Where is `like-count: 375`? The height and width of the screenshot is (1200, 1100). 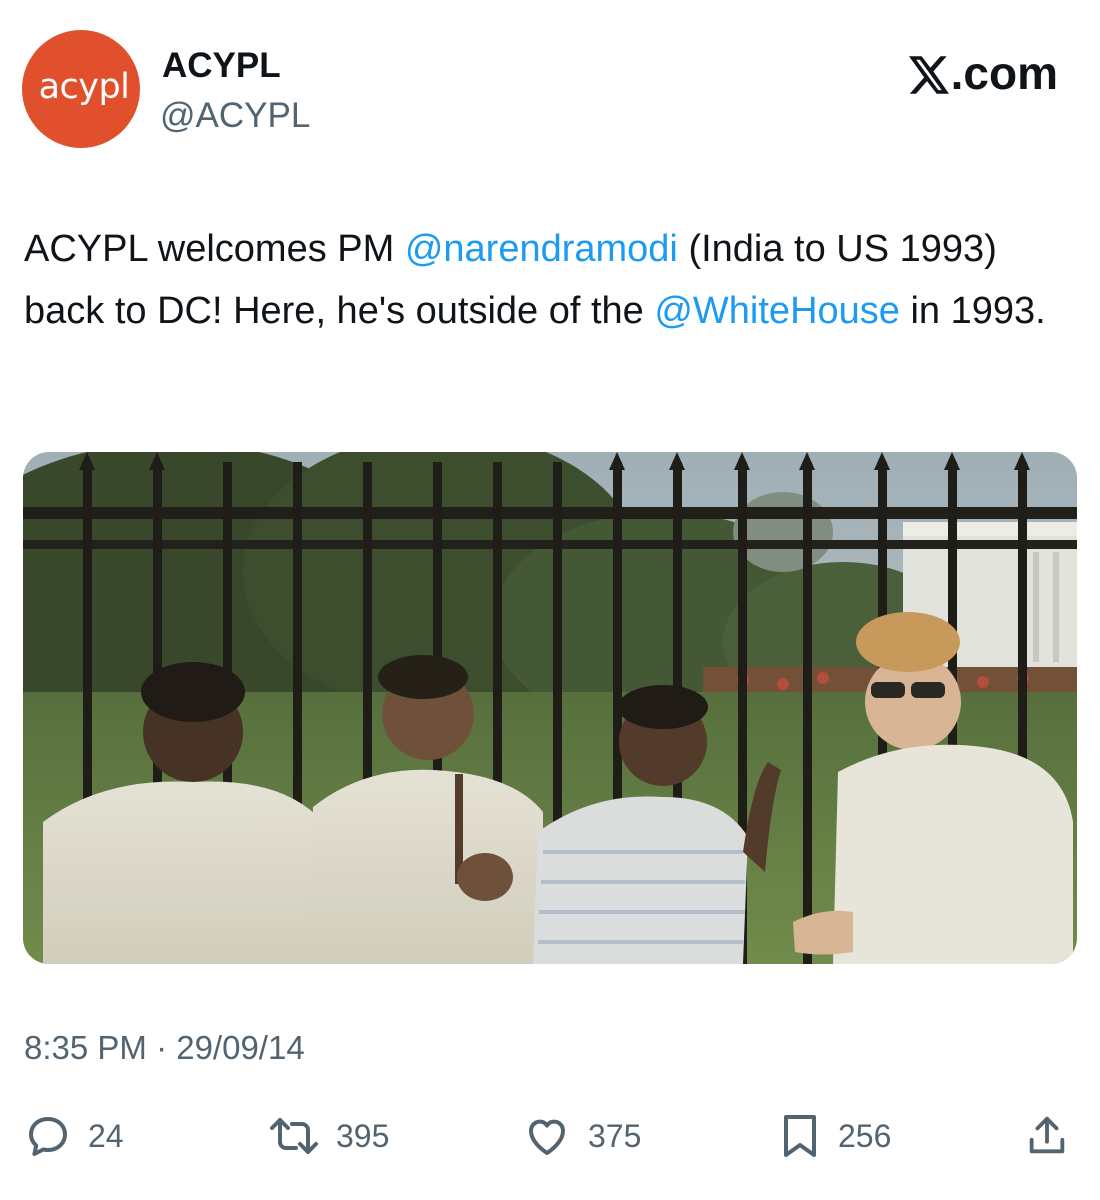 like-count: 375 is located at coordinates (615, 1136).